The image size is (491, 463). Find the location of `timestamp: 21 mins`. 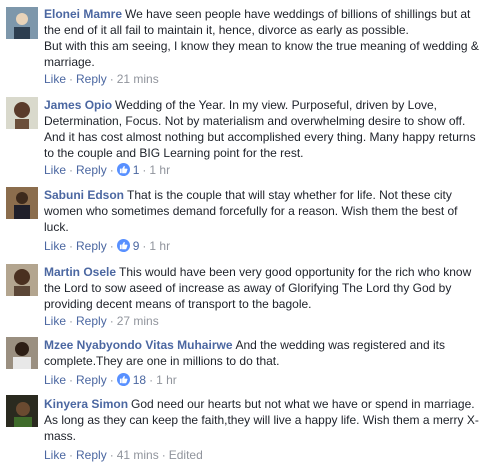

timestamp: 21 mins is located at coordinates (138, 79).